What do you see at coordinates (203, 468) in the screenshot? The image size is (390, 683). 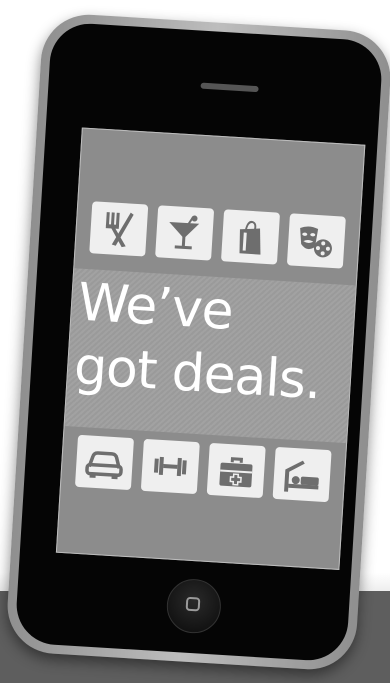 I see `bottom-icon-row` at bounding box center [203, 468].